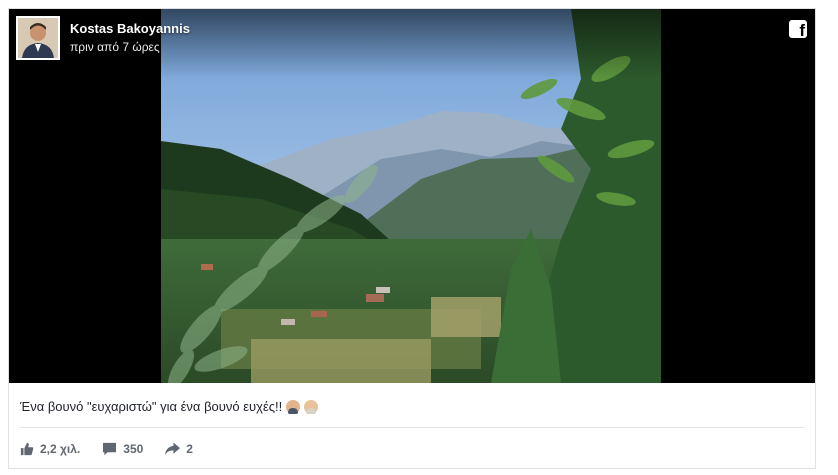 Image resolution: width=838 pixels, height=475 pixels. What do you see at coordinates (173, 448) in the screenshot?
I see `share-icon` at bounding box center [173, 448].